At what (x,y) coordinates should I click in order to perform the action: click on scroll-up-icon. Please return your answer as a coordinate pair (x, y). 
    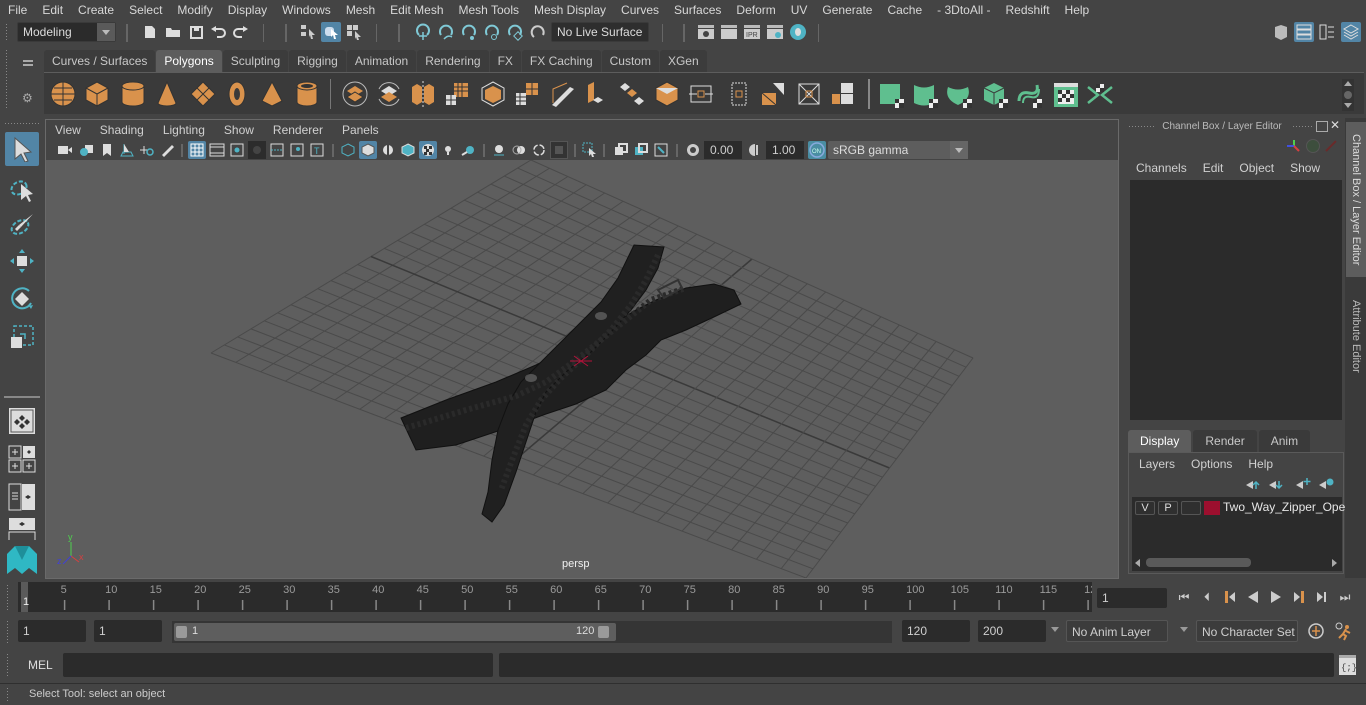
    Looking at the image, I should click on (1348, 83).